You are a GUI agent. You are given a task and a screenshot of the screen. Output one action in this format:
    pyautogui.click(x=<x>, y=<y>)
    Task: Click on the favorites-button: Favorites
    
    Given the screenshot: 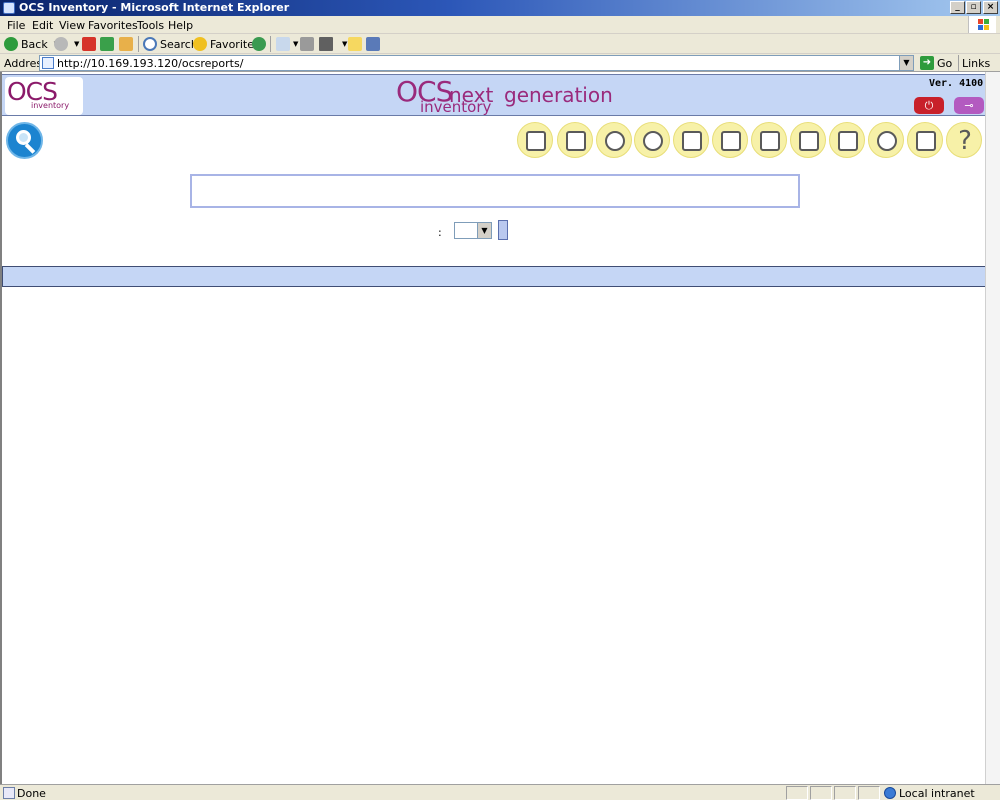 What is the action you would take?
    pyautogui.click(x=226, y=44)
    